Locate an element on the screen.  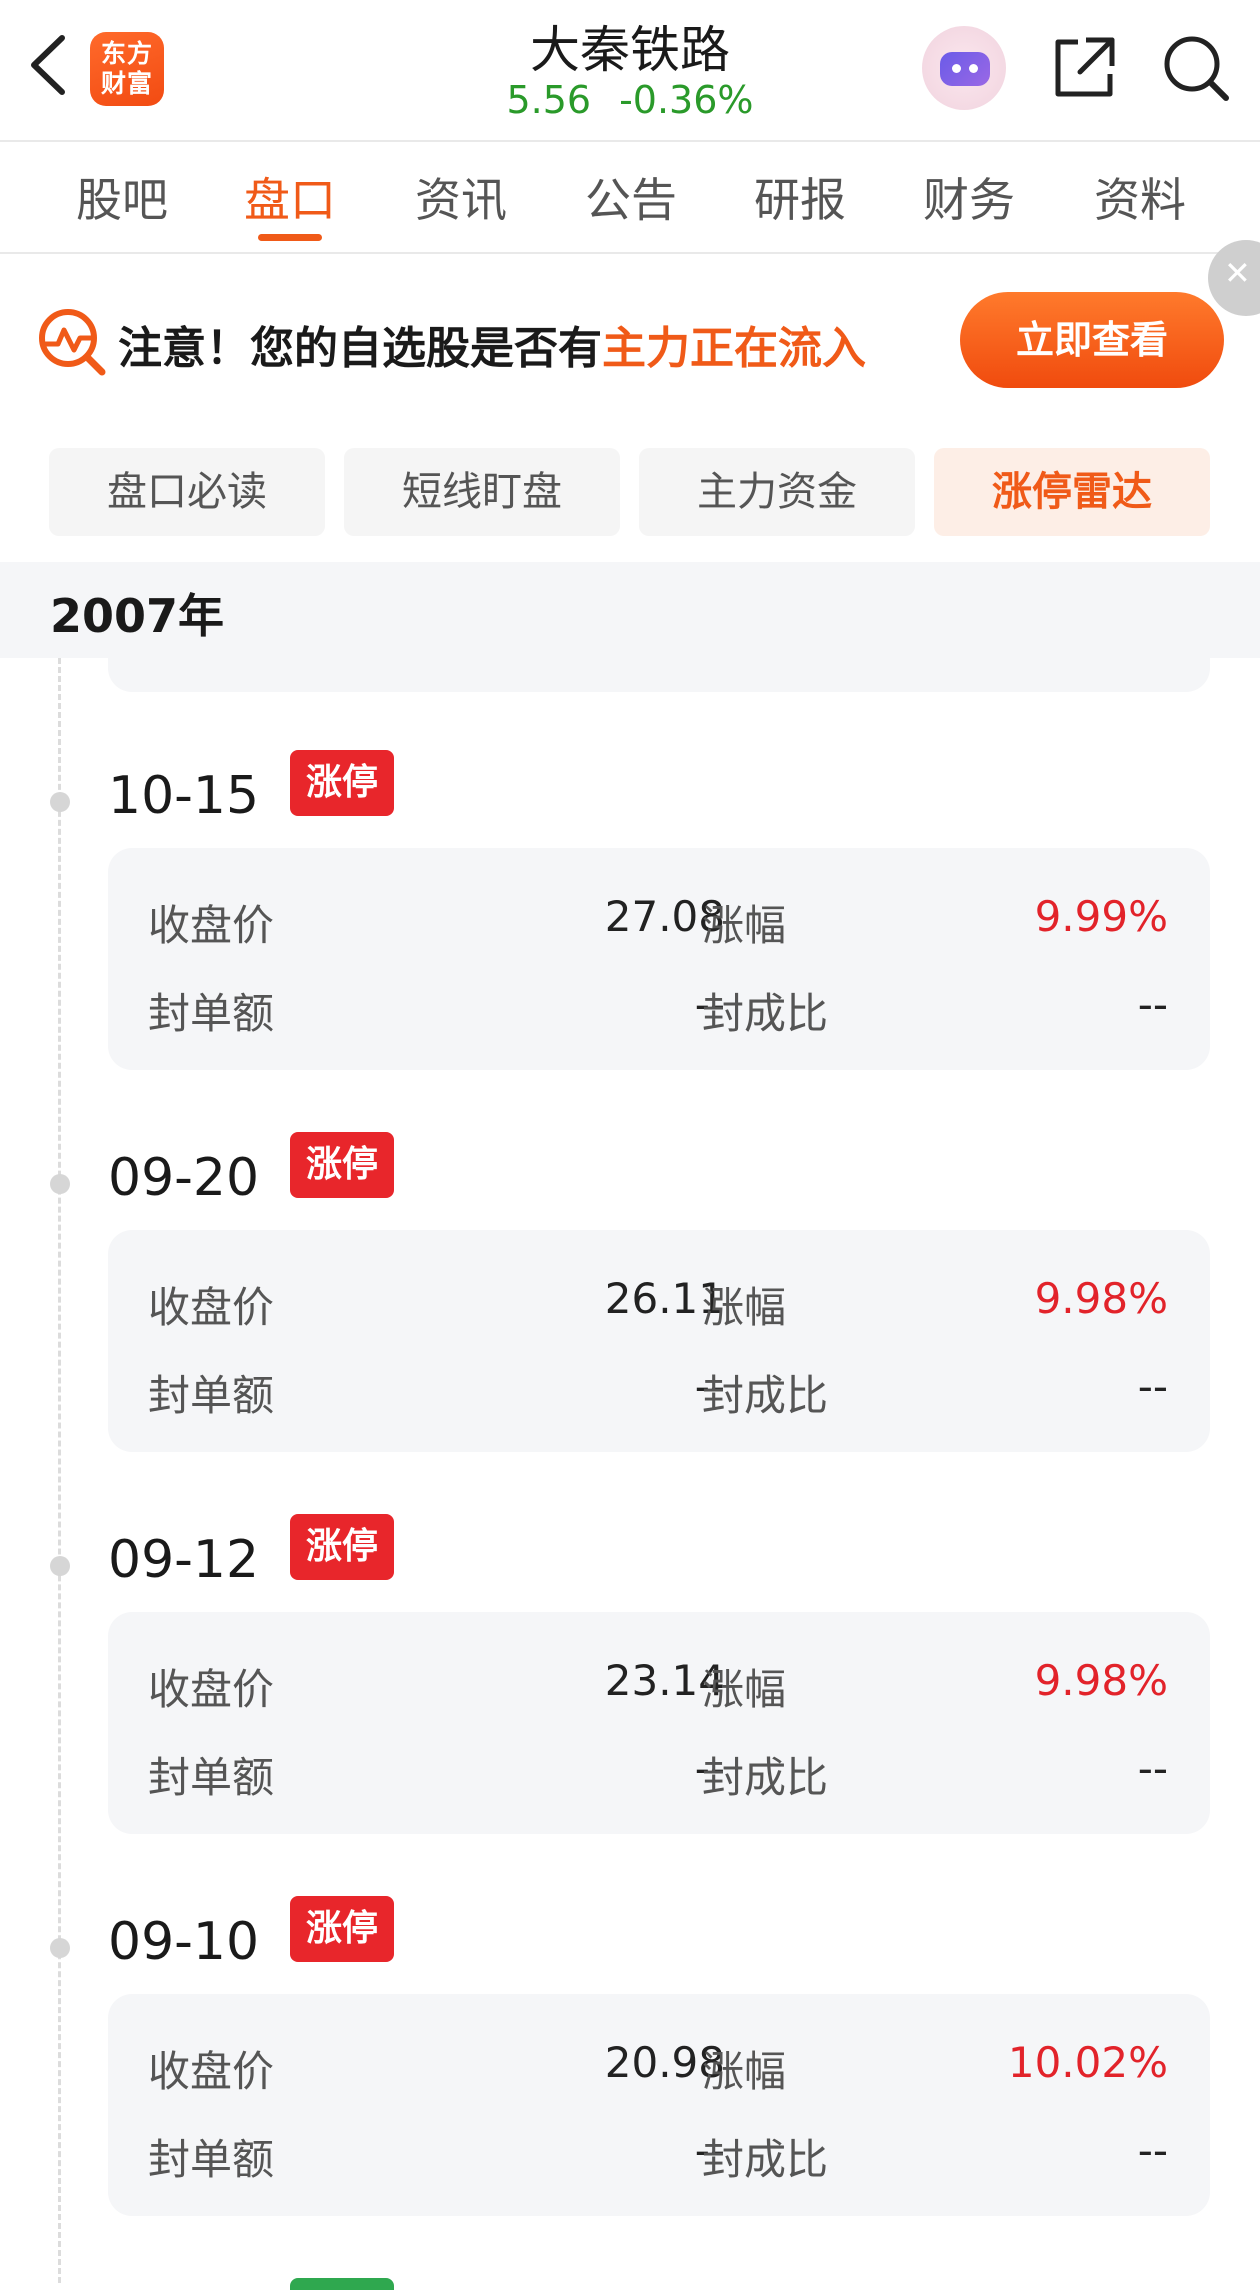
banner-text: 注意！您的自选股是否有主力正在流入 is located at coordinates (492, 344).